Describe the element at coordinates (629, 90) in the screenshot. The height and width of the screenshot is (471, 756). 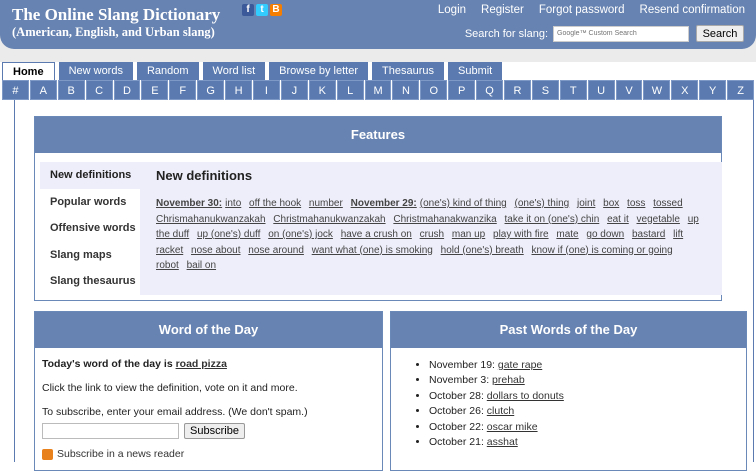
I see `letter-v: V` at that location.